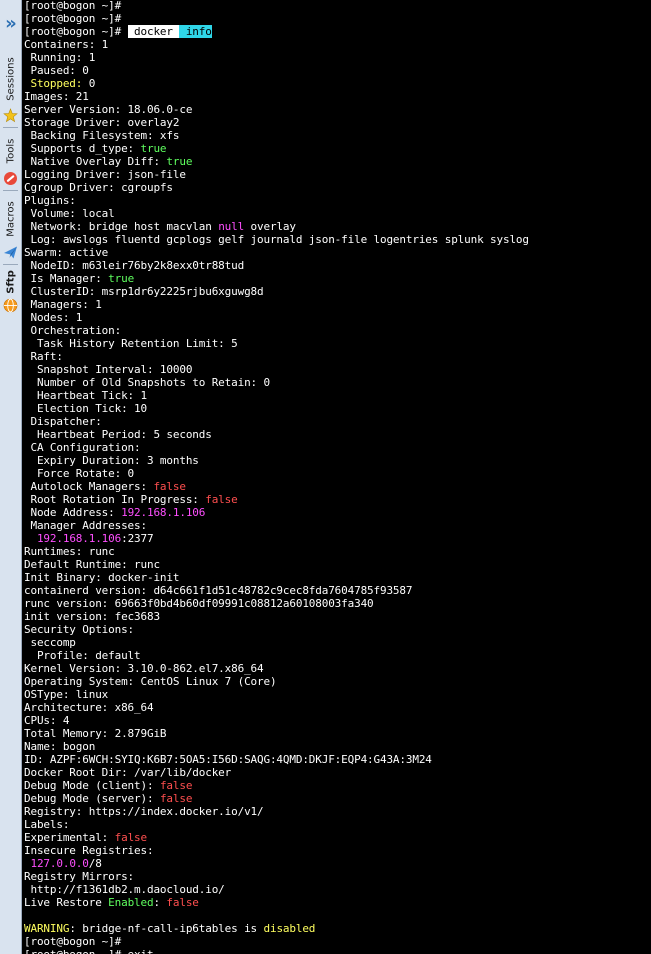  Describe the element at coordinates (79, 876) in the screenshot. I see `terminal-text: Registry Mirrors:` at that location.